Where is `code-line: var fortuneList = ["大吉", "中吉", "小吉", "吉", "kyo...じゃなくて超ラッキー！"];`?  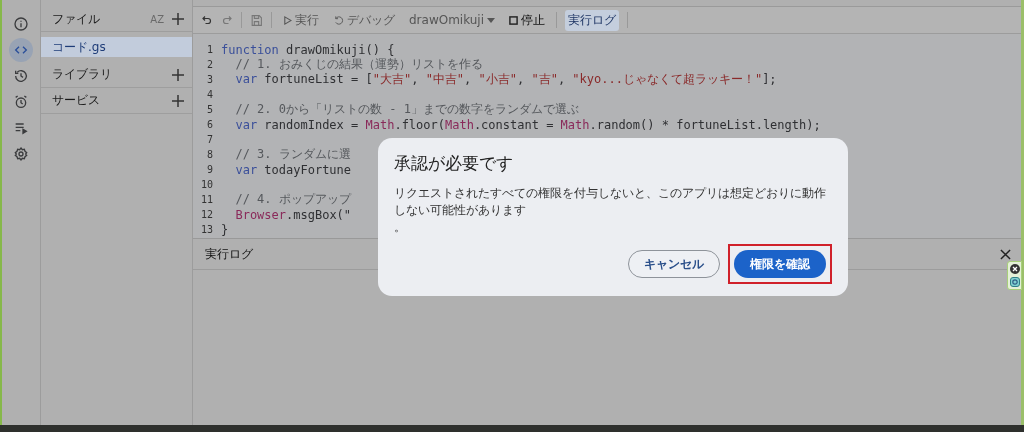 code-line: var fortuneList = ["大吉", "中吉", "小吉", "吉", "kyo...じゃなくて超ラッキー！"]; is located at coordinates (505, 79).